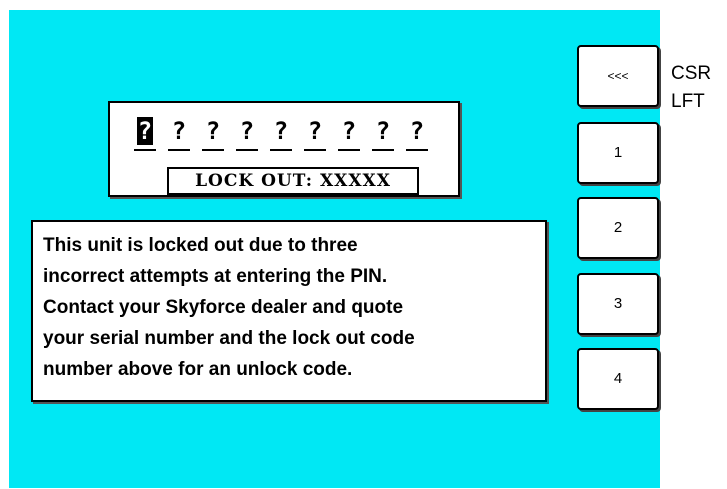 This screenshot has width=727, height=489. I want to click on pin-digit-5: ?, so click(281, 133).